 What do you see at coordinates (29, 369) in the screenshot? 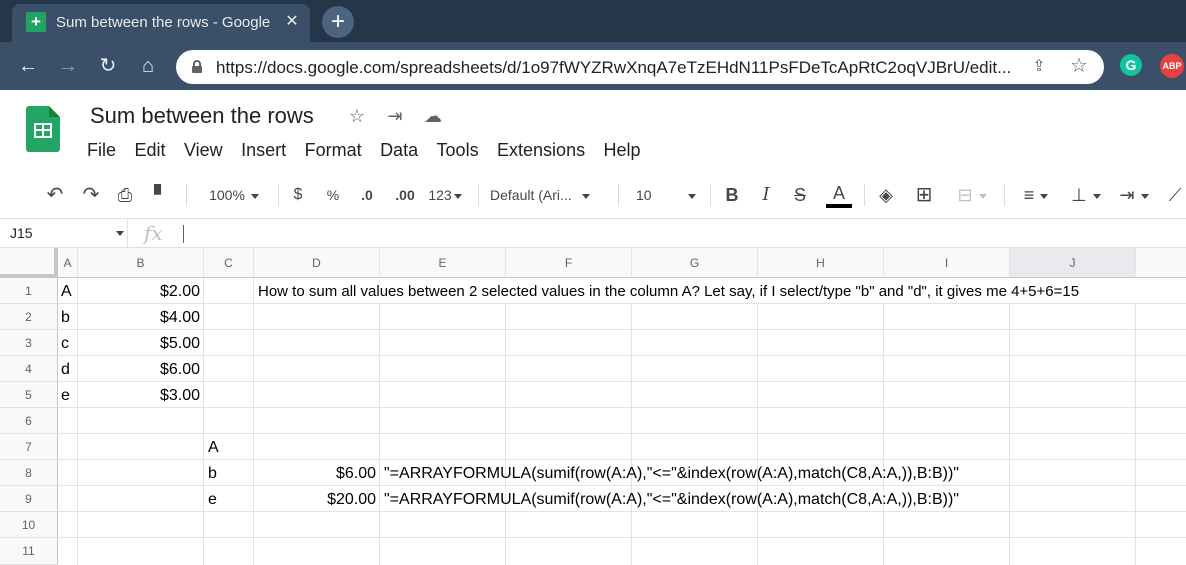
I see `row-header-4: 4` at bounding box center [29, 369].